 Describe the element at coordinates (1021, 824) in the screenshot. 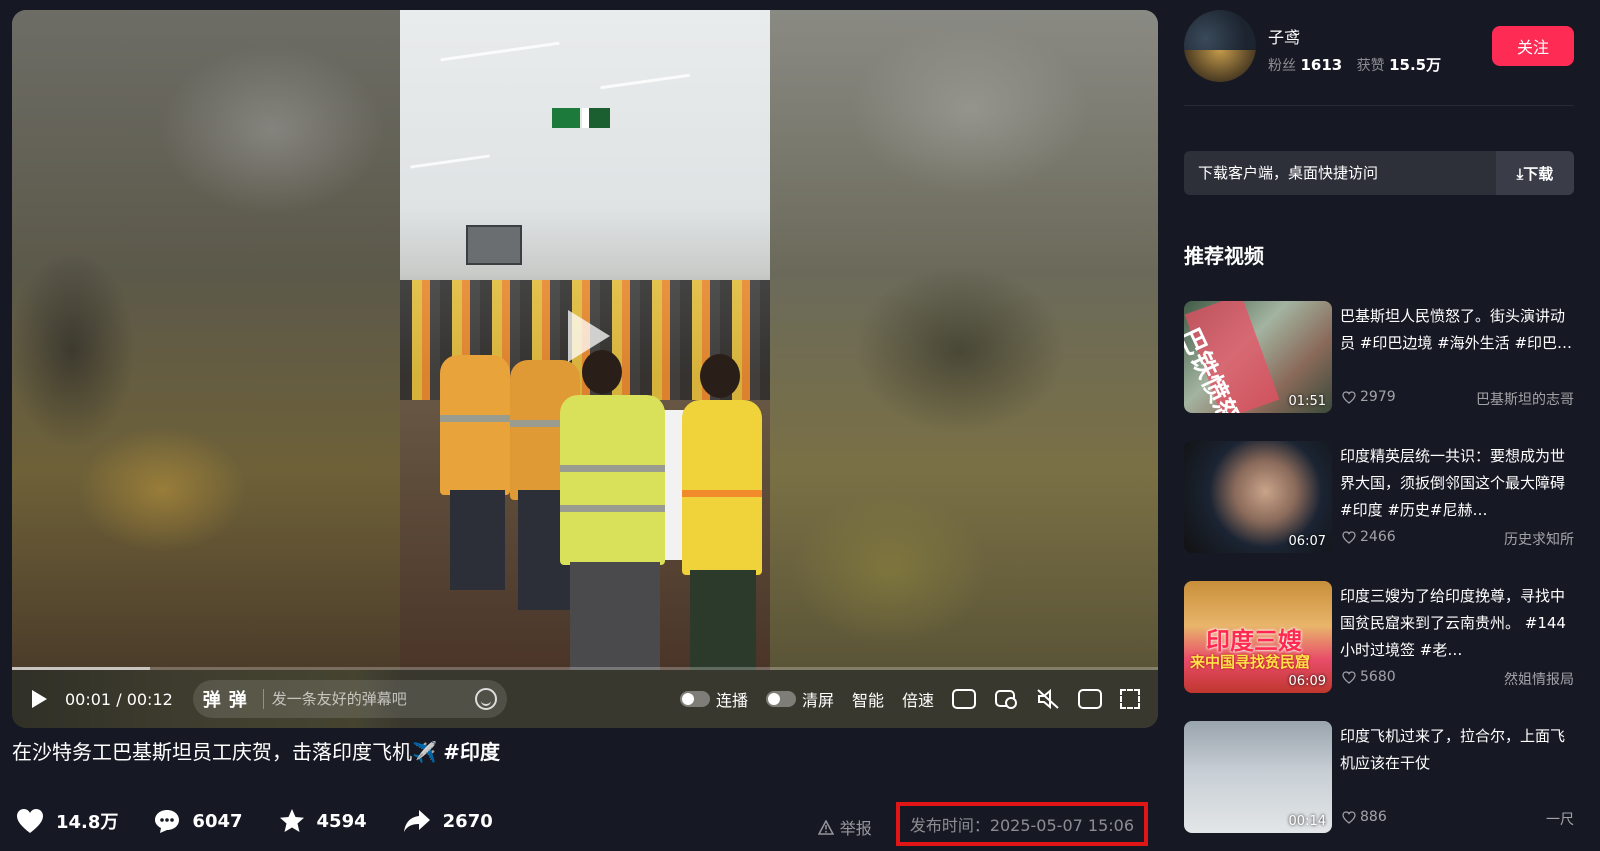

I see `publish-time: 发布时间：2025-05-07 15:06` at that location.